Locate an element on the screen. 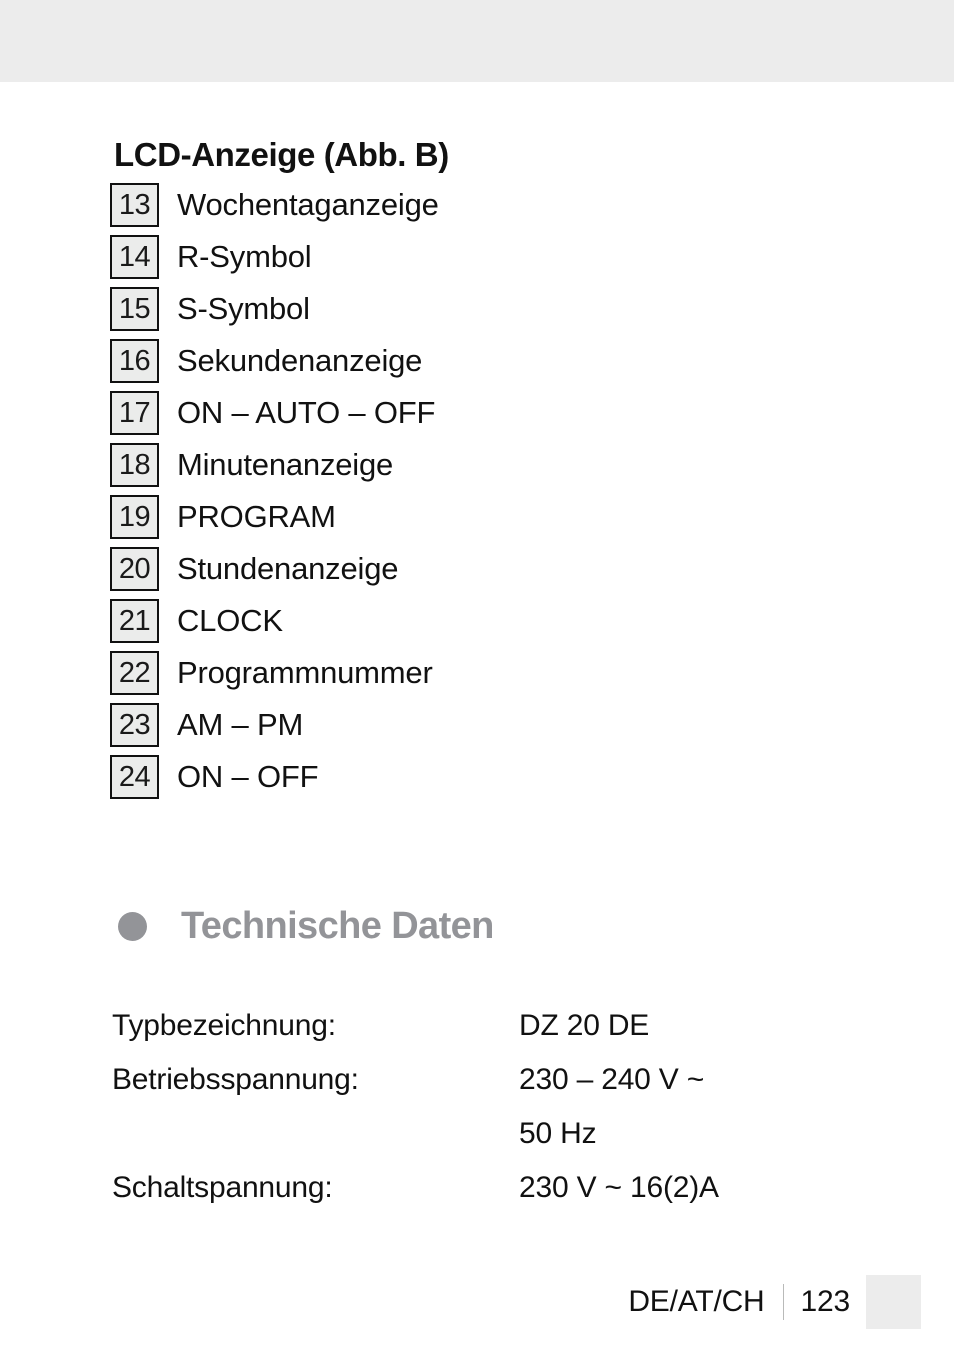 Image resolution: width=954 pixels, height=1363 pixels. list-item: 21 CLOCK is located at coordinates (490, 621).